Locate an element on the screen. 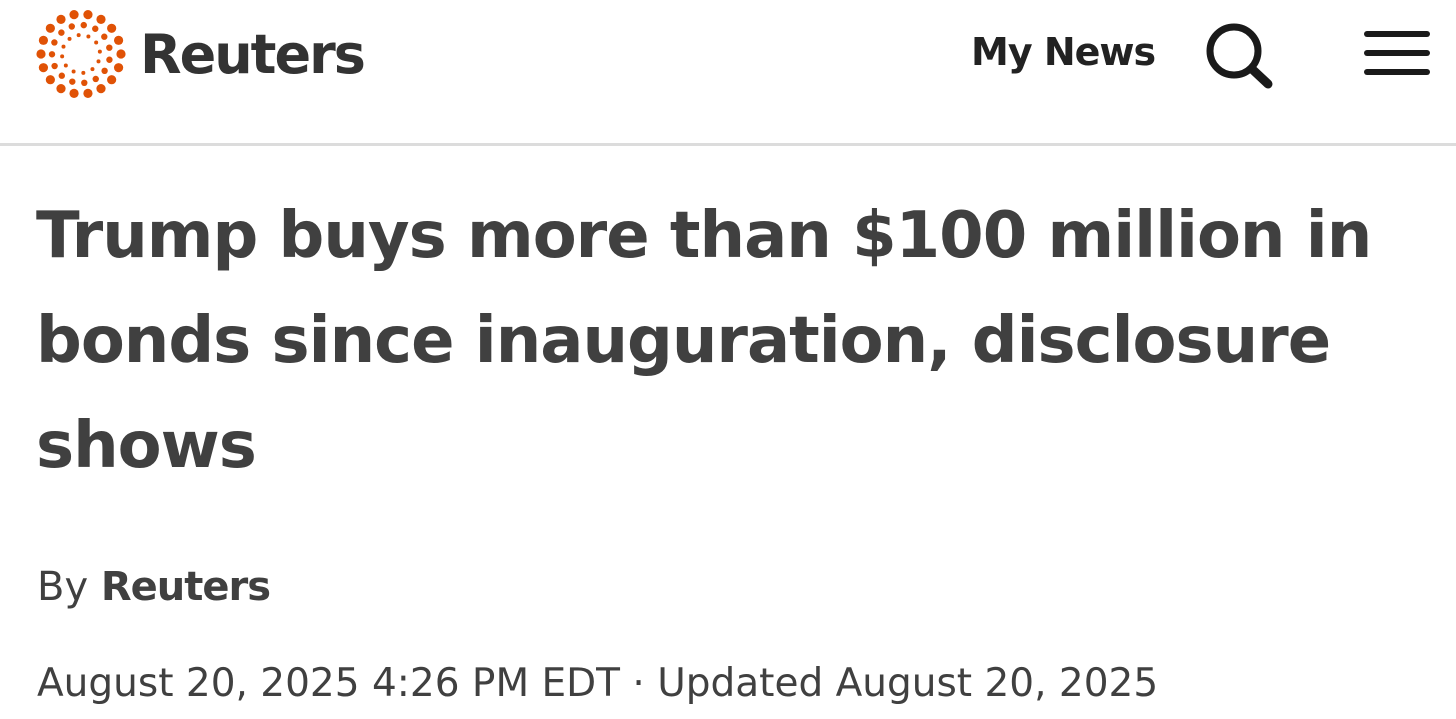 This screenshot has height=719, width=1456. my-news-link: My News is located at coordinates (1063, 52).